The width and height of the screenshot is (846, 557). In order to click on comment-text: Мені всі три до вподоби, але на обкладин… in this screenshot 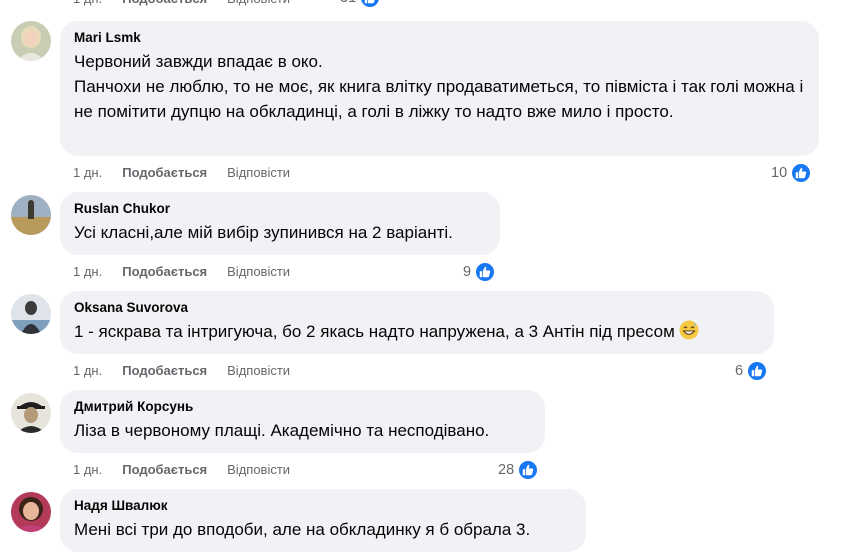, I will do `click(302, 529)`.